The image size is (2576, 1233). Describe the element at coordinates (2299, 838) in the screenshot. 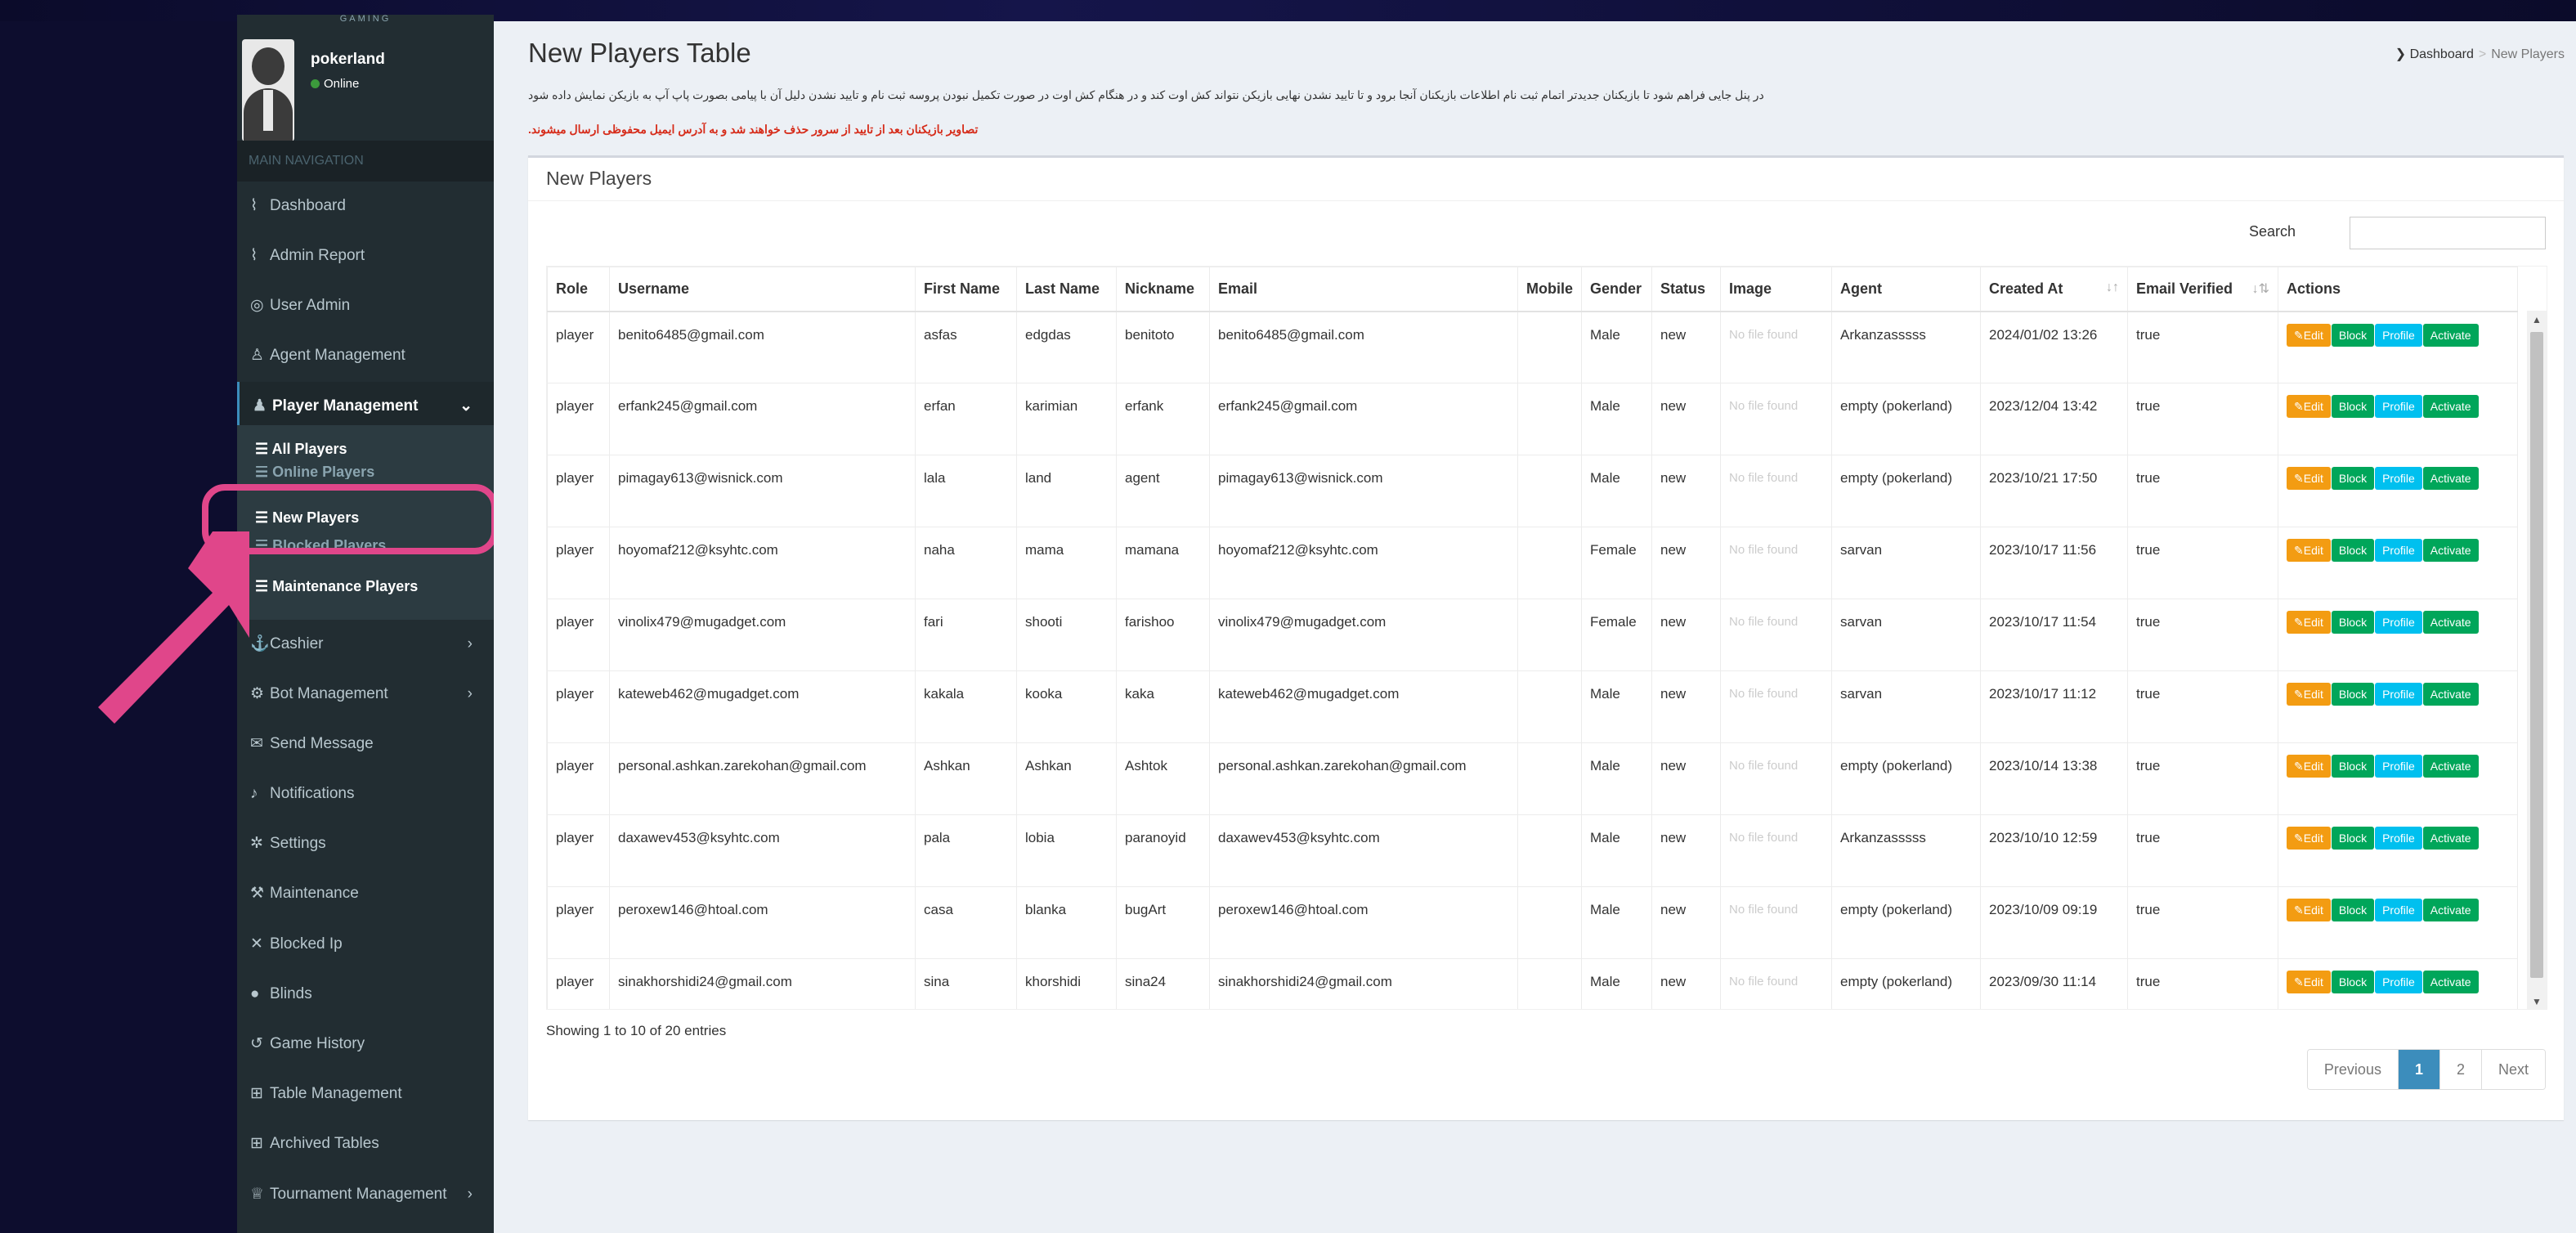

I see `edit-icon: ✎` at that location.